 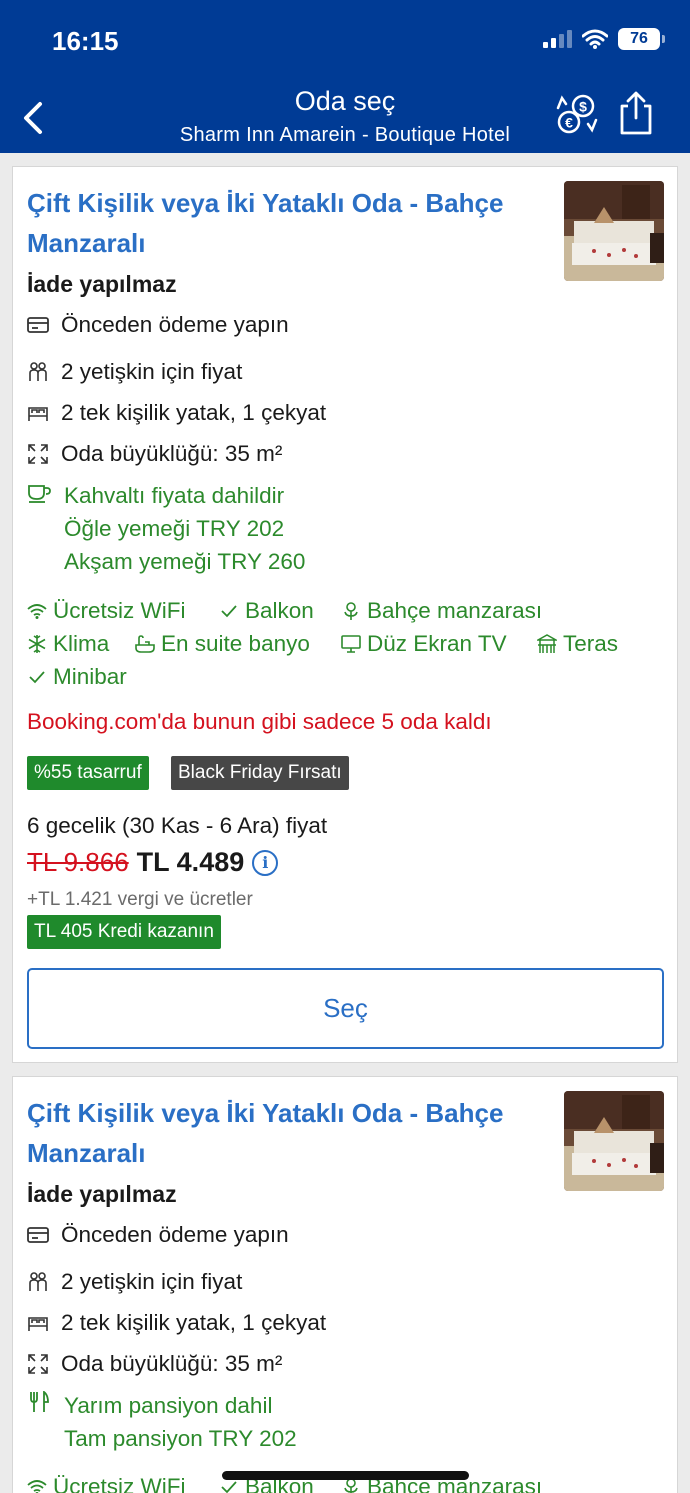 What do you see at coordinates (222, 644) in the screenshot?
I see `facility-bathroom: En suite banyo` at bounding box center [222, 644].